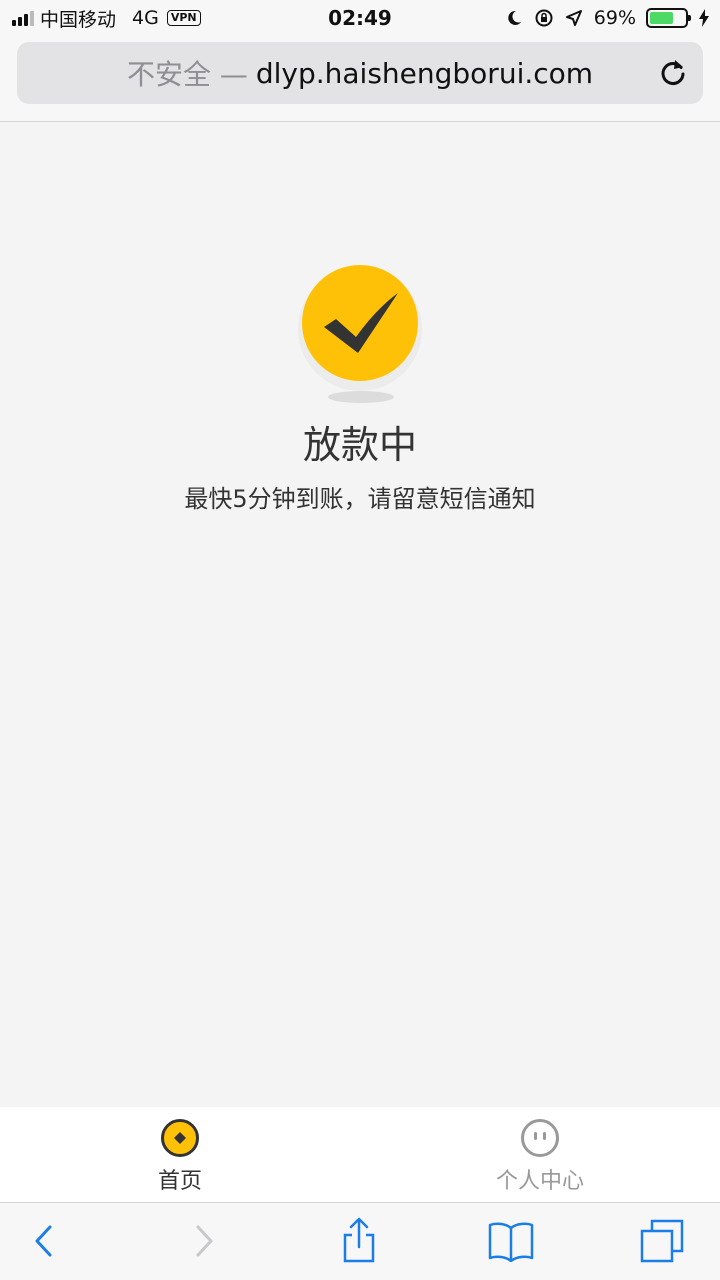 The image size is (720, 1280). I want to click on forward-button, so click(204, 1241).